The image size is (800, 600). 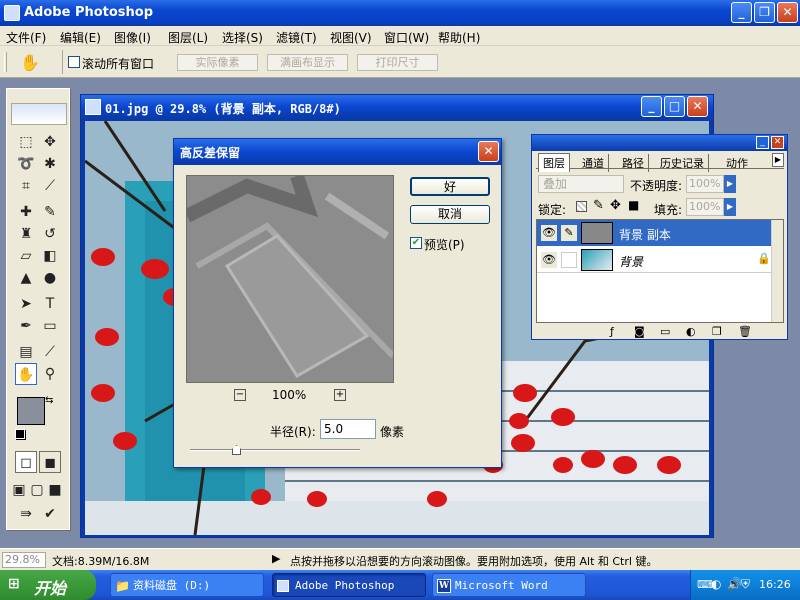 What do you see at coordinates (31, 411) in the screenshot?
I see `foreground-color-swatch` at bounding box center [31, 411].